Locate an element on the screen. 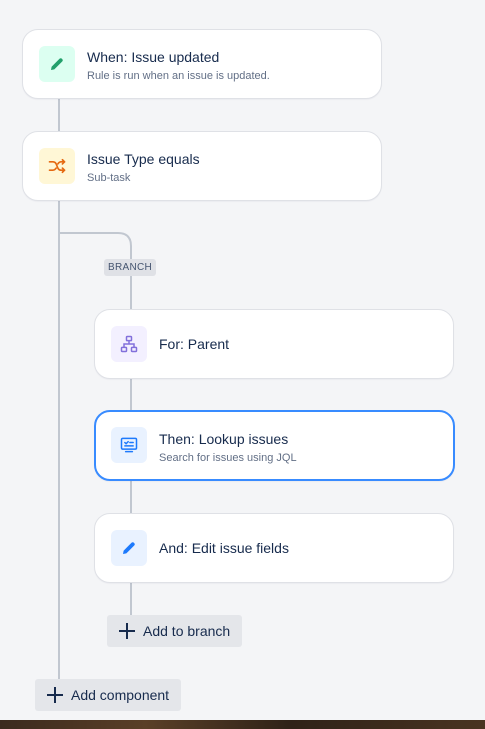 Image resolution: width=485 pixels, height=729 pixels. desktop-background-strip is located at coordinates (242, 724).